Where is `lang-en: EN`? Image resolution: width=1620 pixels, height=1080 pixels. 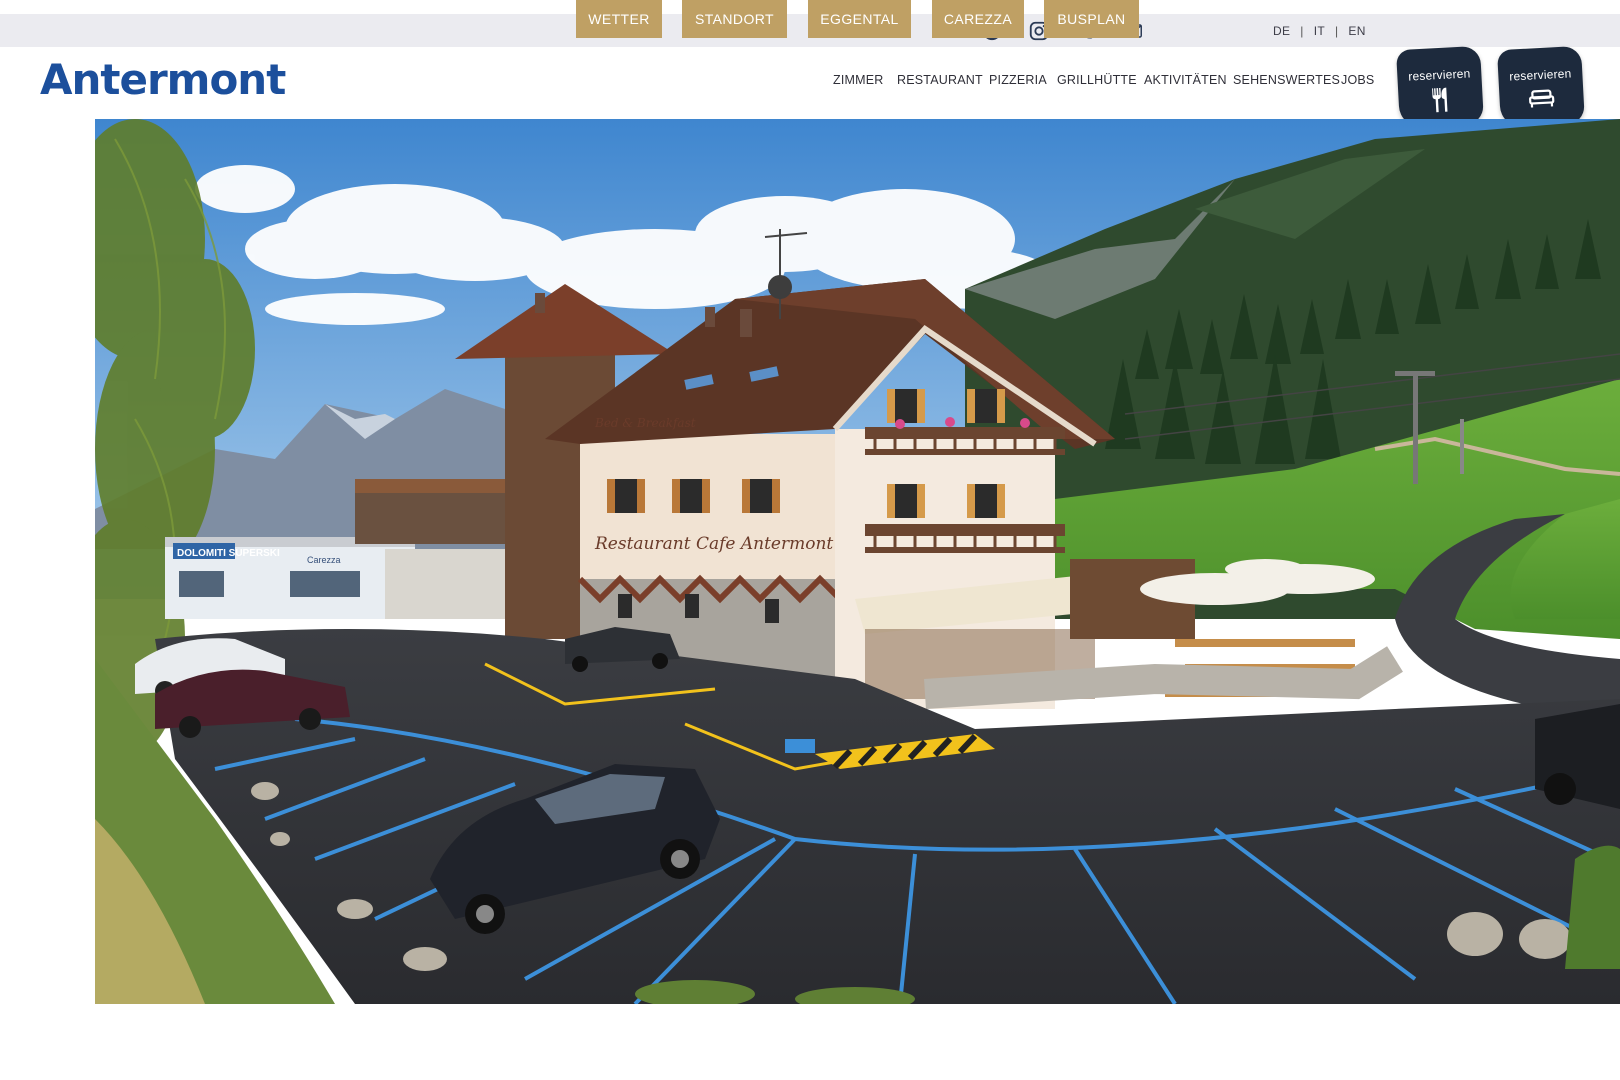
lang-en: EN is located at coordinates (1356, 31).